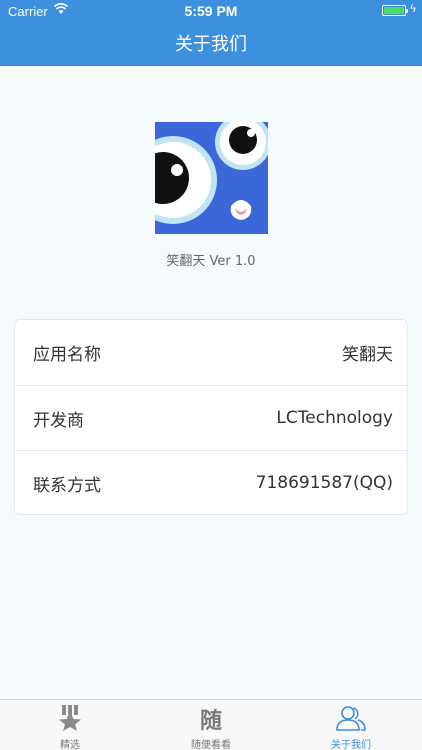 The height and width of the screenshot is (750, 422). Describe the element at coordinates (351, 745) in the screenshot. I see `tab-label: 关于我们` at that location.